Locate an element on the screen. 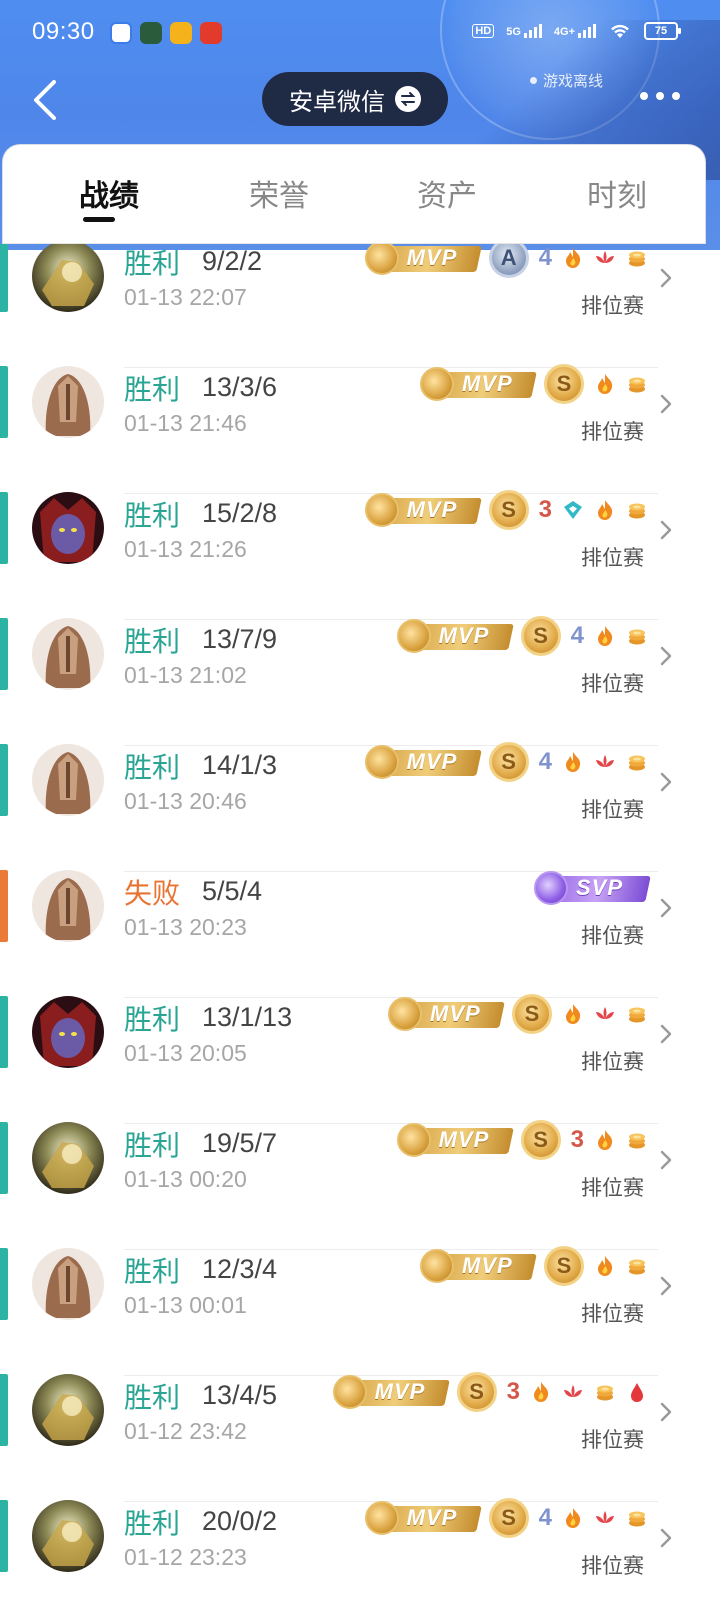 The width and height of the screenshot is (720, 1600). match-badges: MVP S is located at coordinates (534, 384).